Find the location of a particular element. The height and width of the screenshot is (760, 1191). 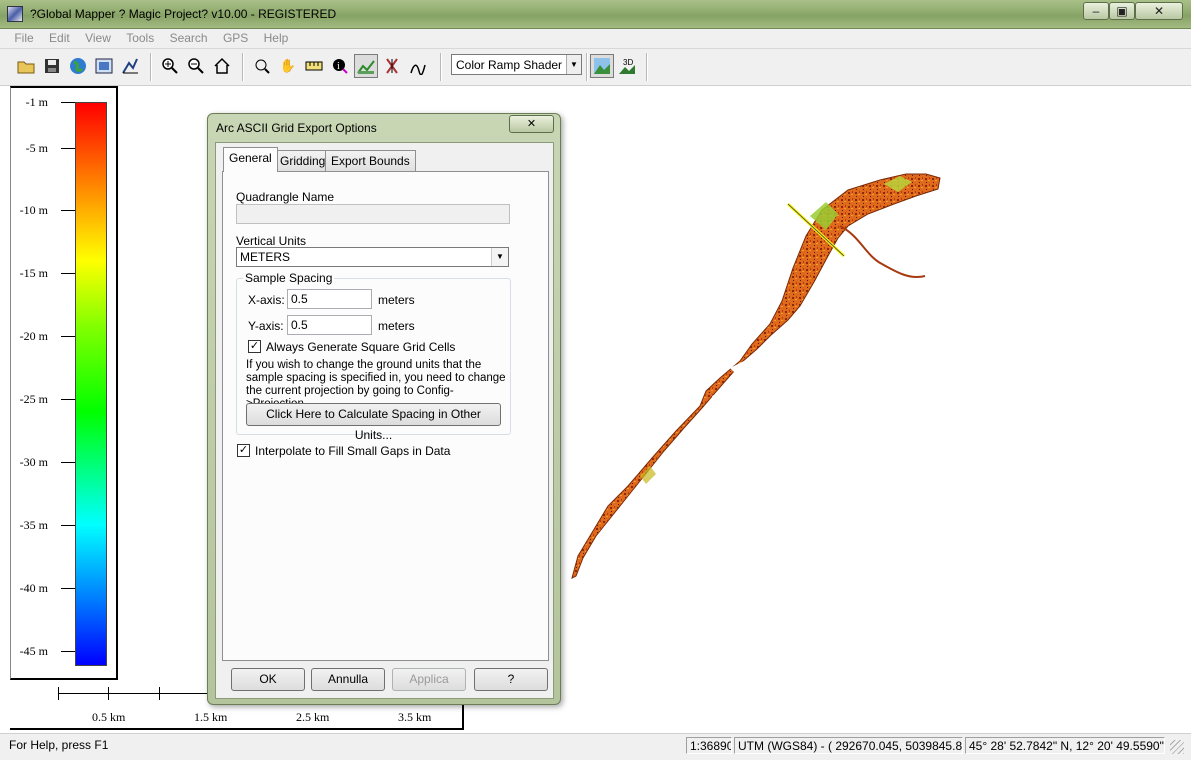

tab-export-bounds: Export Bounds is located at coordinates (370, 160).